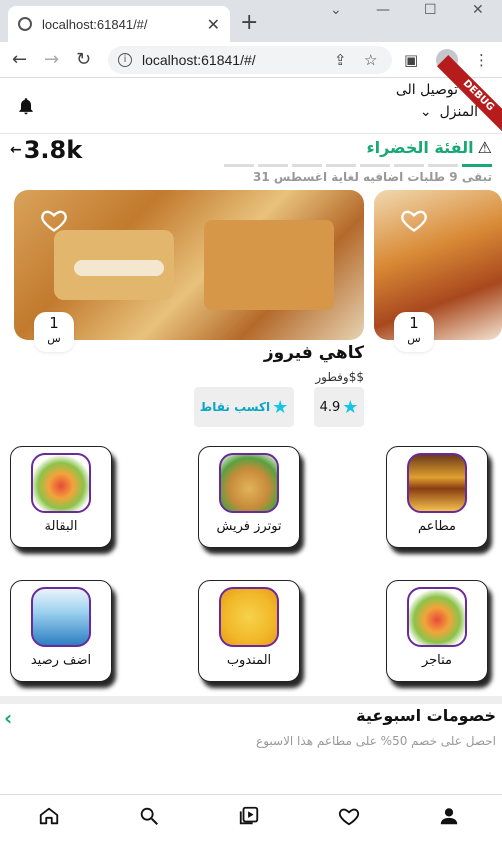  What do you see at coordinates (19, 59) in the screenshot?
I see `back-icon: ←` at bounding box center [19, 59].